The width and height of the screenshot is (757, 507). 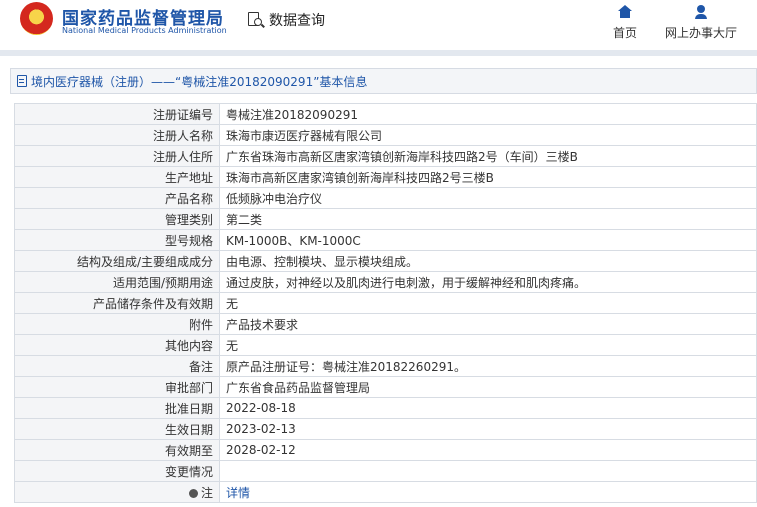 I want to click on row-label: 型号规格, so click(x=117, y=240).